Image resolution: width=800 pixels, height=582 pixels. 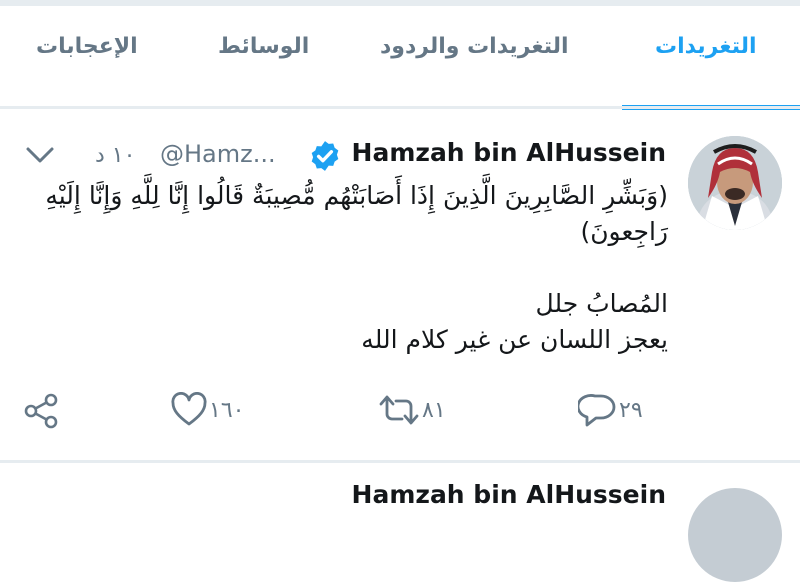 I want to click on reply-count: ٢٩, so click(x=631, y=410).